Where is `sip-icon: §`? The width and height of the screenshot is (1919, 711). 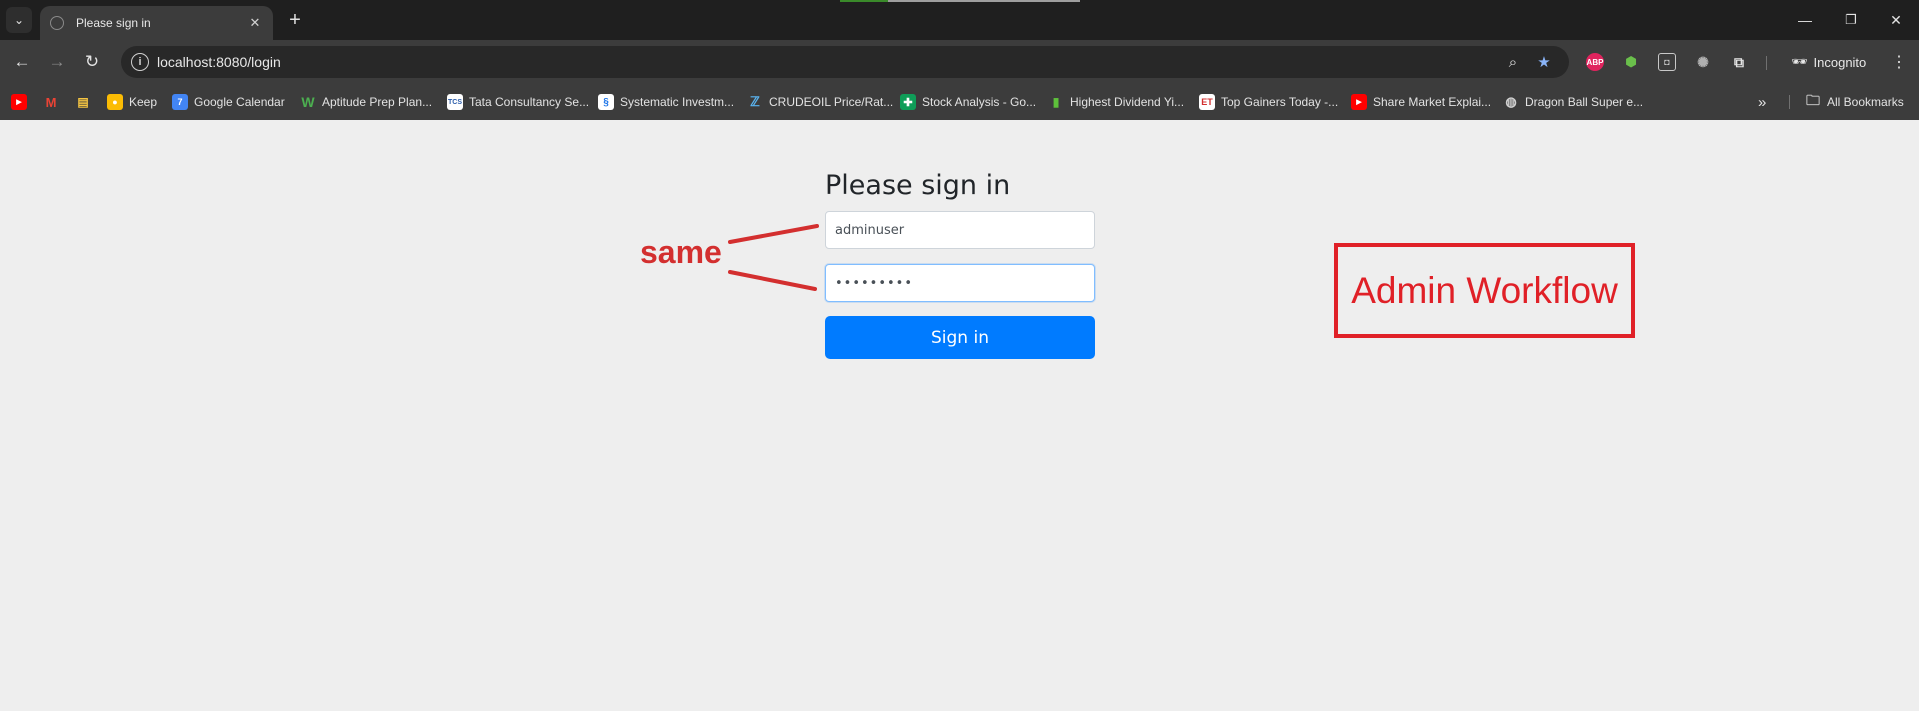 sip-icon: § is located at coordinates (606, 102).